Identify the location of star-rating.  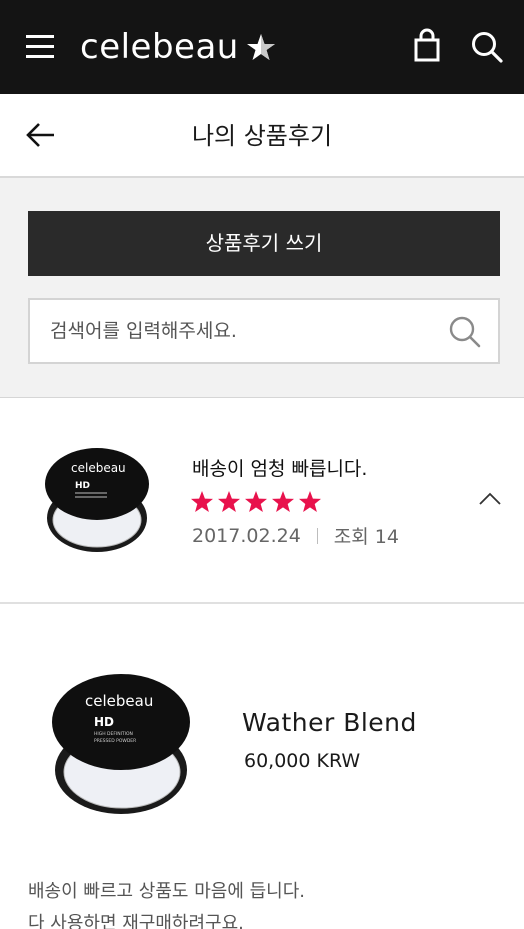
(256, 502).